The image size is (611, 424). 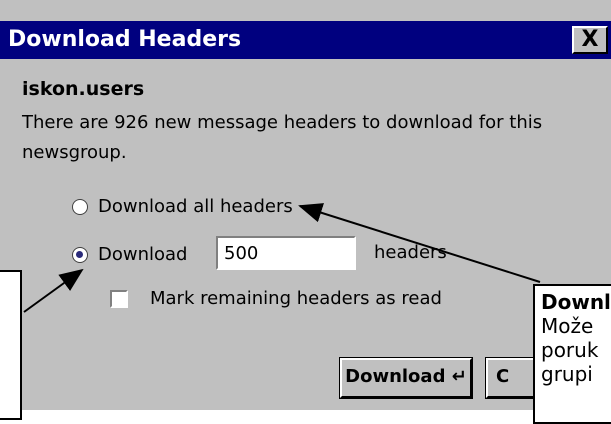 What do you see at coordinates (419, 243) in the screenshot?
I see `arrow-to-download-all` at bounding box center [419, 243].